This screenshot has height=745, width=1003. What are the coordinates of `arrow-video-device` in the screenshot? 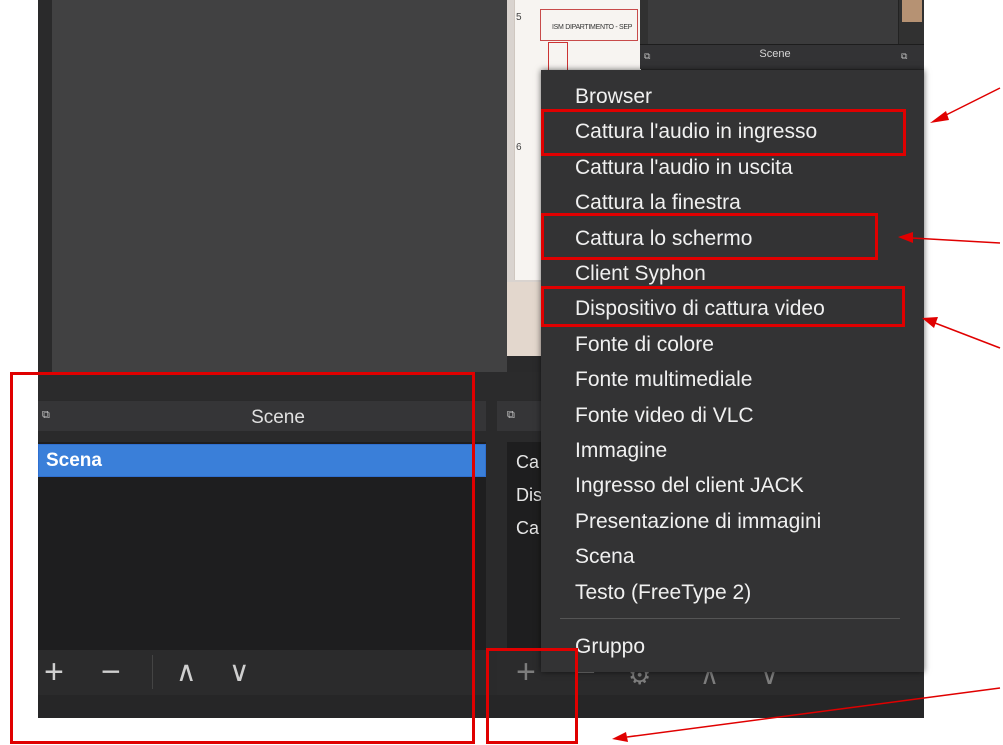 It's located at (961, 333).